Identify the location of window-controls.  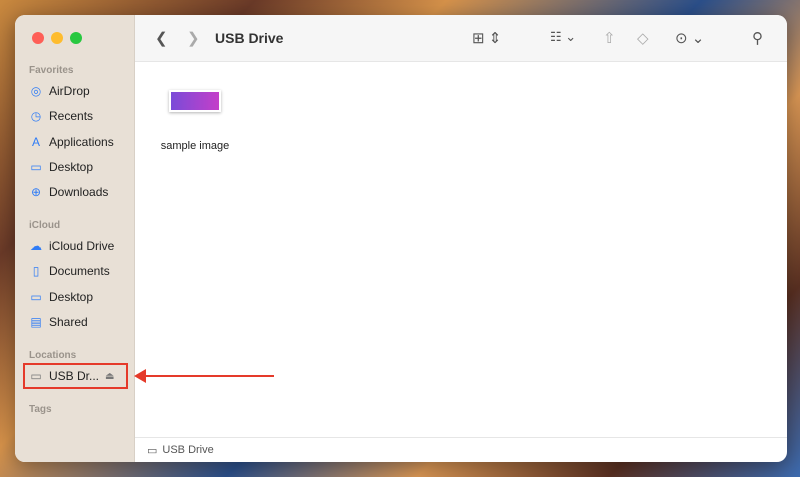
(57, 38).